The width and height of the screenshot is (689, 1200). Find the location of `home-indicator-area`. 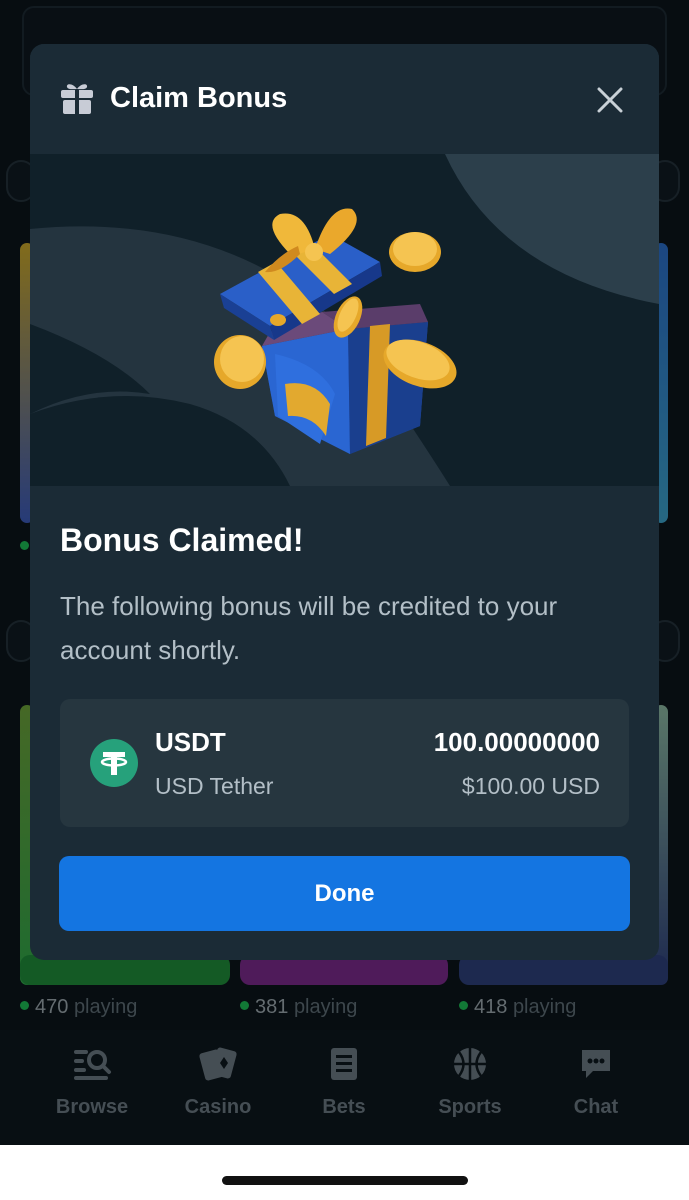

home-indicator-area is located at coordinates (344, 1172).